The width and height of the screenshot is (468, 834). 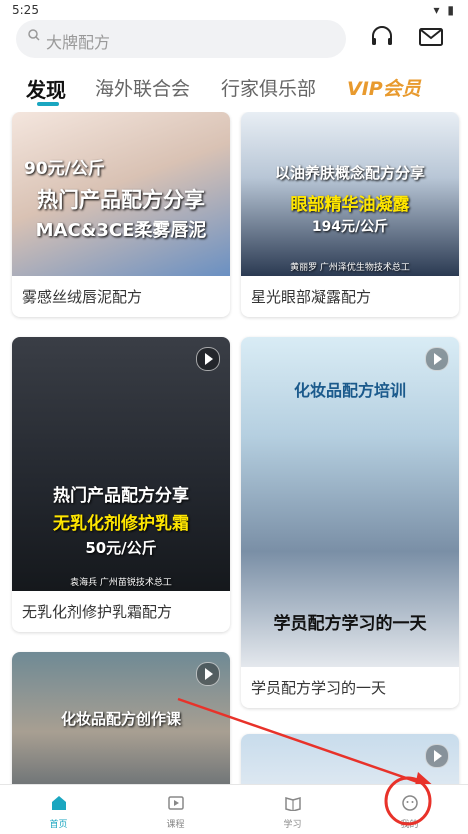 What do you see at coordinates (444, 10) in the screenshot?
I see `status-icons: ▾ ▮` at bounding box center [444, 10].